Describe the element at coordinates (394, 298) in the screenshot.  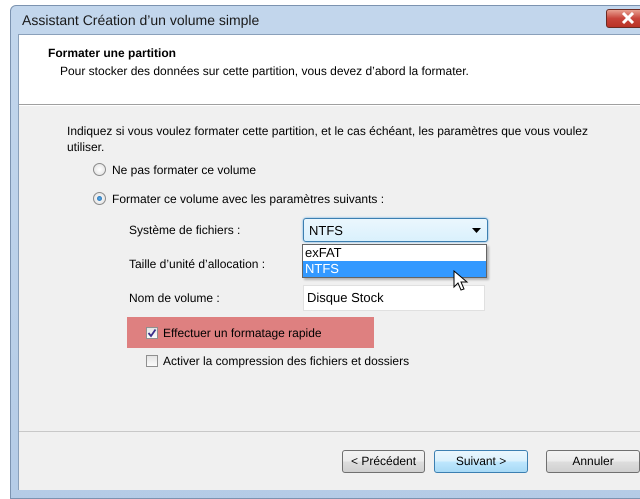
I see `volume-name-field: Disque Stock` at that location.